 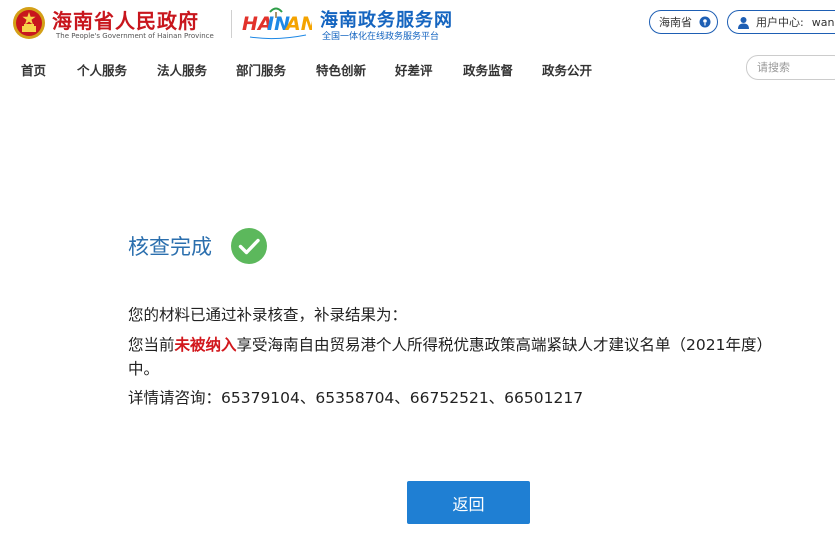 I want to click on region-label: 海南省, so click(x=675, y=22).